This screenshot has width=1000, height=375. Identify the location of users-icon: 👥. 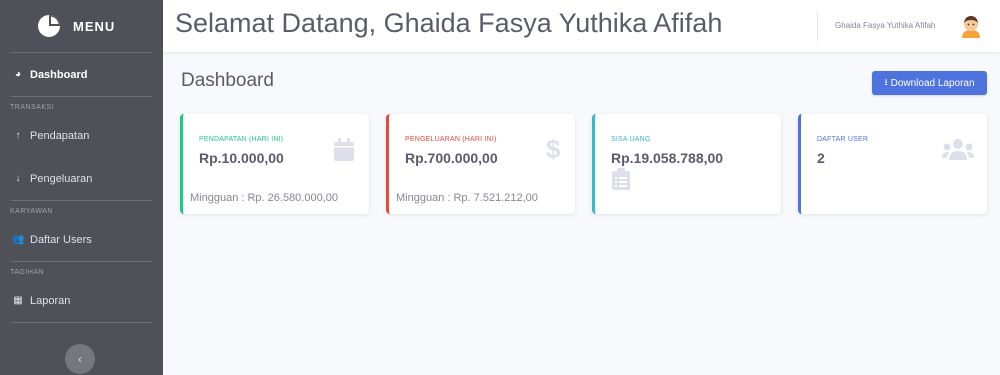
(18, 239).